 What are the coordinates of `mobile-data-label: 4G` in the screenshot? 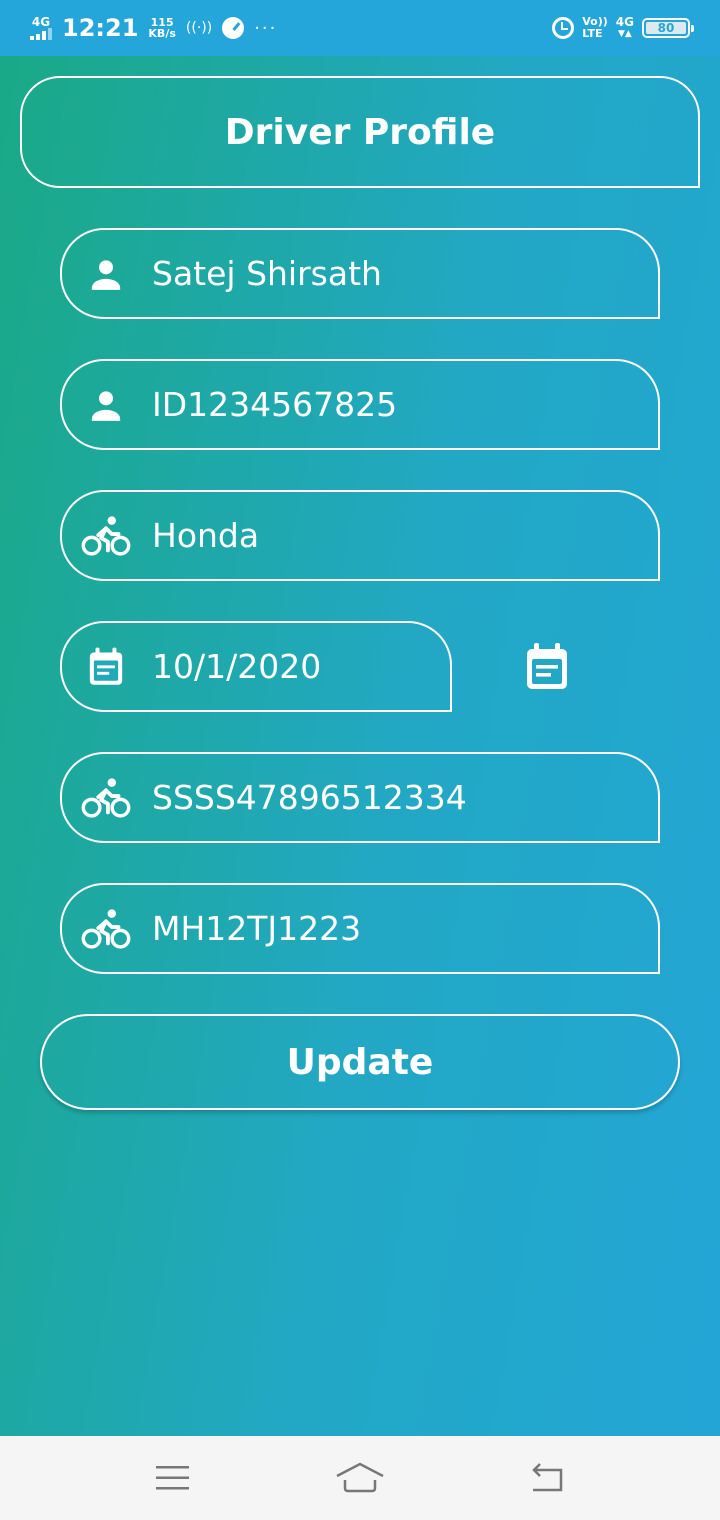 It's located at (624, 22).